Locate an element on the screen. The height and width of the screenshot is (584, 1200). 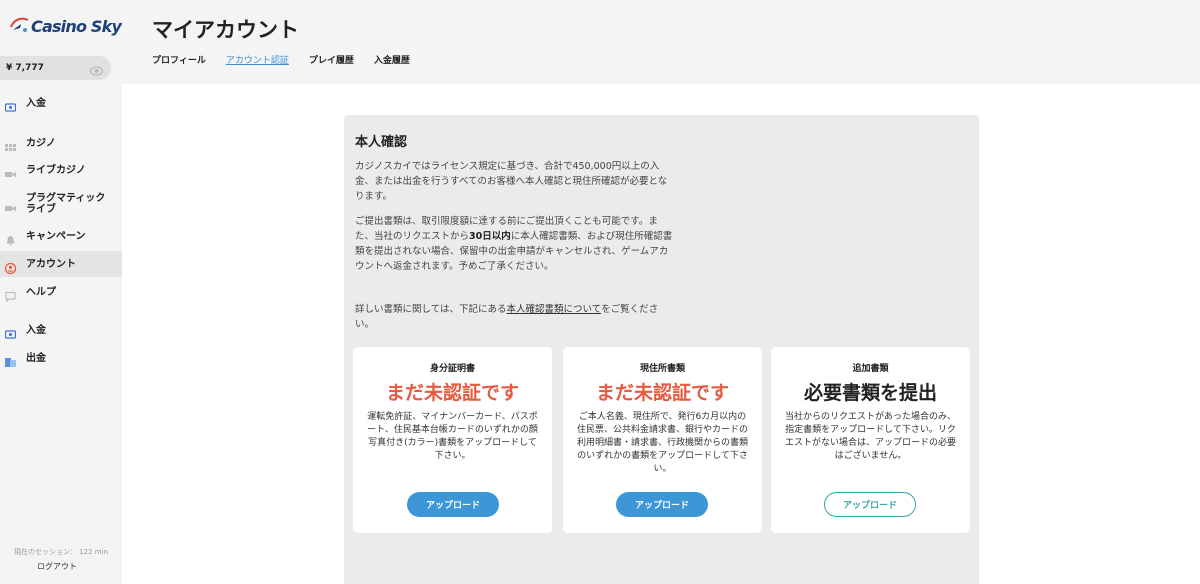
sidebar-item-label: カジノ is located at coordinates (41, 143).